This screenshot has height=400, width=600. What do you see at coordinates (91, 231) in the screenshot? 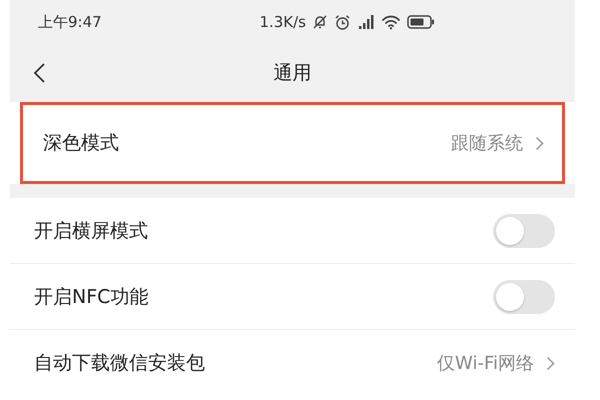
I see `row-label: 开启横屏模式` at bounding box center [91, 231].